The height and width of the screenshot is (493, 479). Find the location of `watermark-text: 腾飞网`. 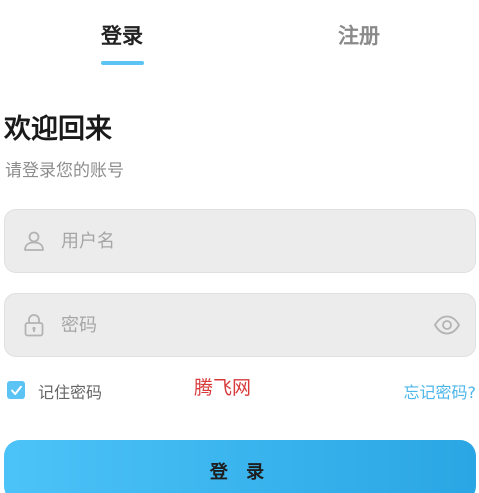

watermark-text: 腾飞网 is located at coordinates (223, 388).